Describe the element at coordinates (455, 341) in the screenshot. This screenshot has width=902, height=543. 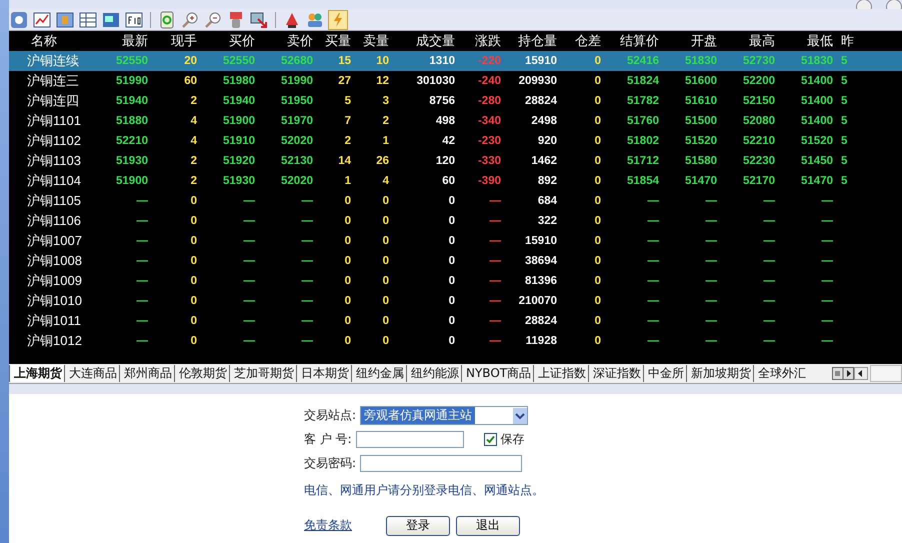
I see `quote-row: 沪铜1012 — 0 — — 0 0 0 — 11928 0 — — — —` at that location.